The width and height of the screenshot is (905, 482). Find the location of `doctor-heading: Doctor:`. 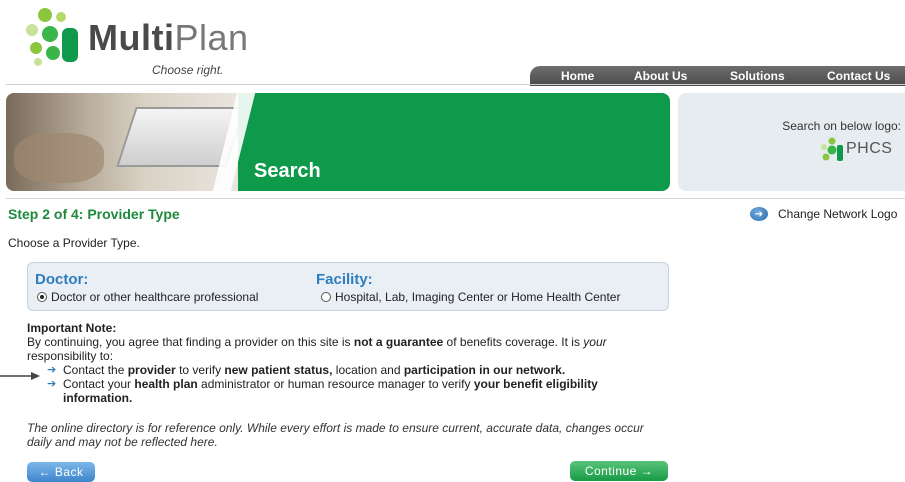

doctor-heading: Doctor: is located at coordinates (62, 279).